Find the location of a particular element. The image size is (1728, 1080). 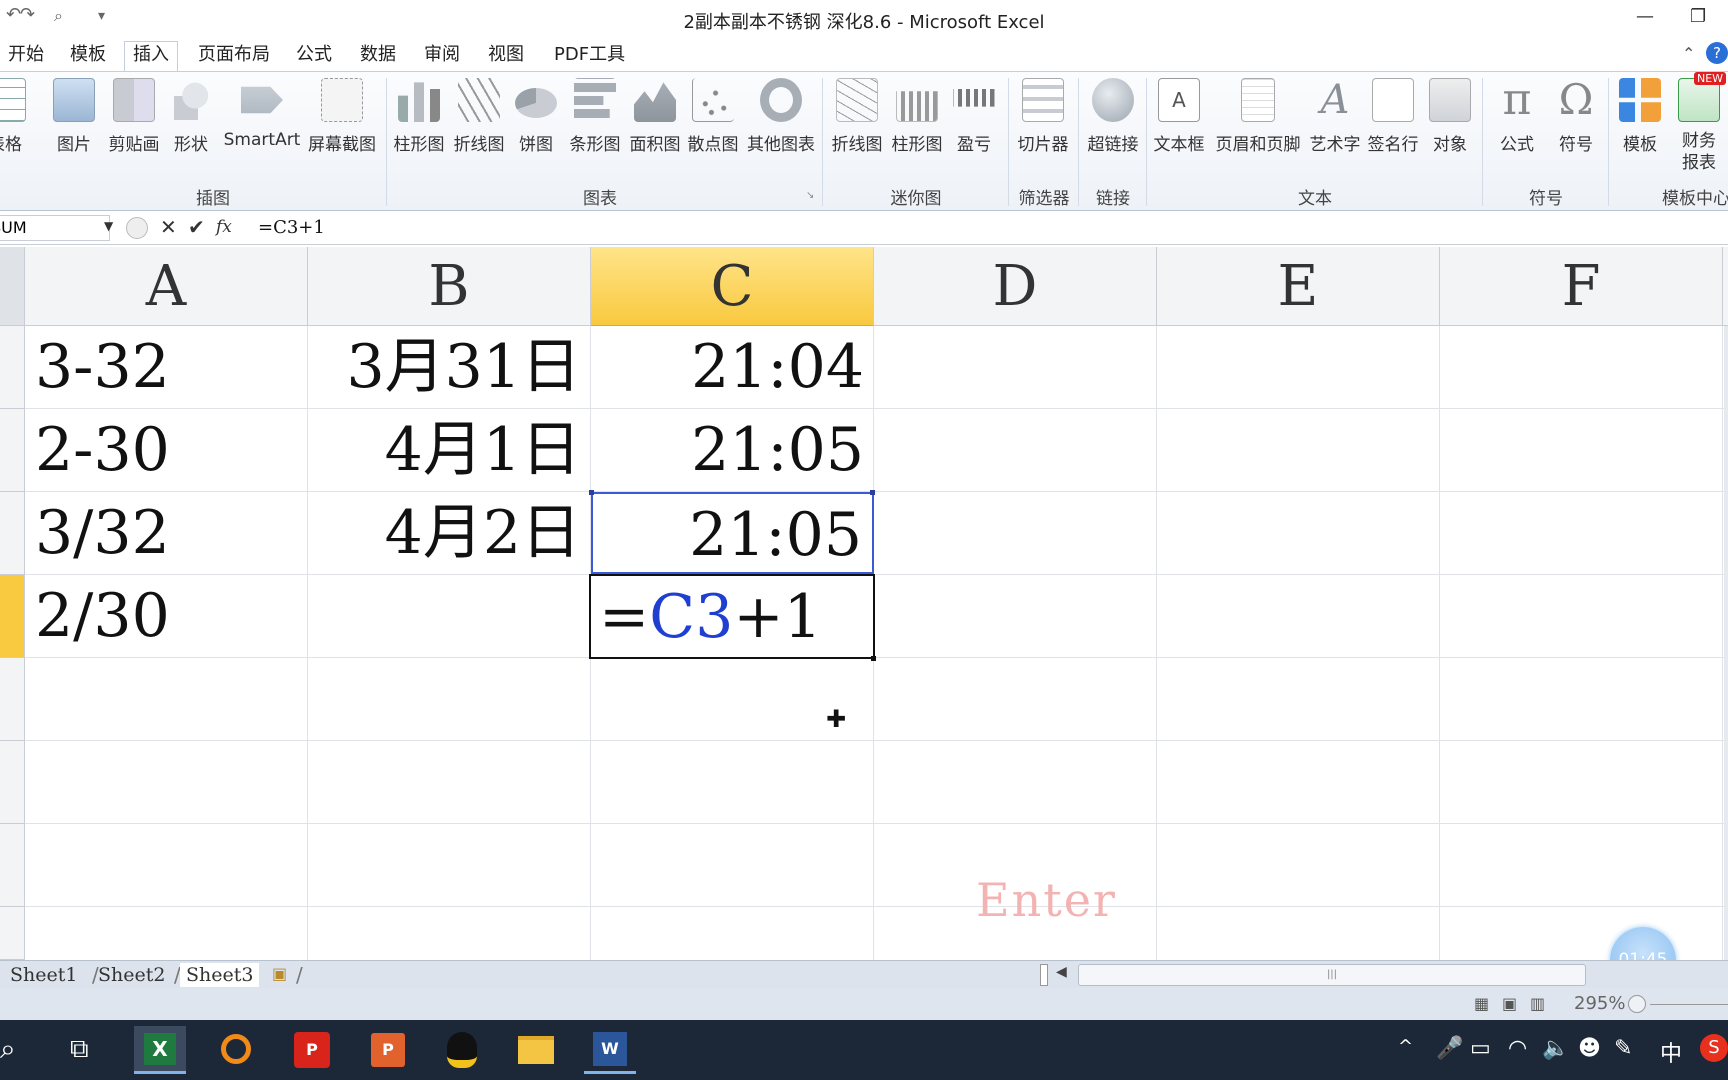

textbox-button: A 文本框 is located at coordinates (1179, 116).